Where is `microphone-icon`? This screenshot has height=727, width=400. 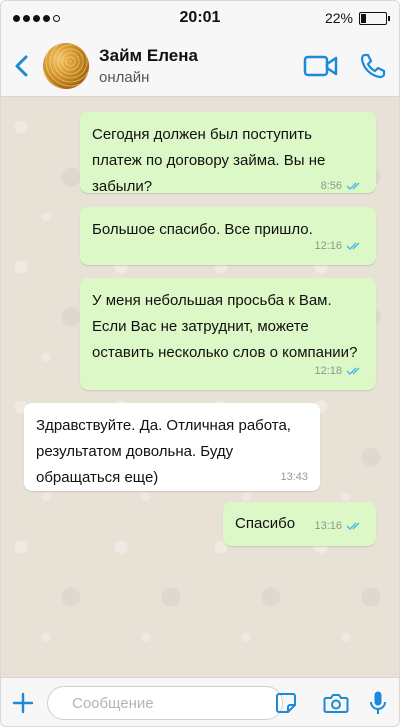 microphone-icon is located at coordinates (378, 702).